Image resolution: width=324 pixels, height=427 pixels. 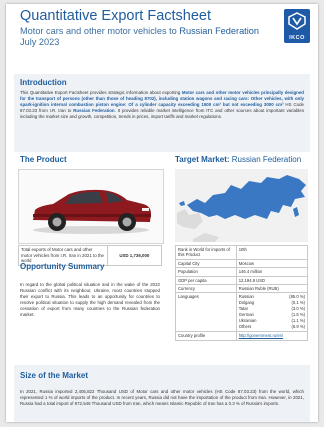 What do you see at coordinates (206, 289) in the screenshot?
I see `currency-label: Currency` at bounding box center [206, 289].